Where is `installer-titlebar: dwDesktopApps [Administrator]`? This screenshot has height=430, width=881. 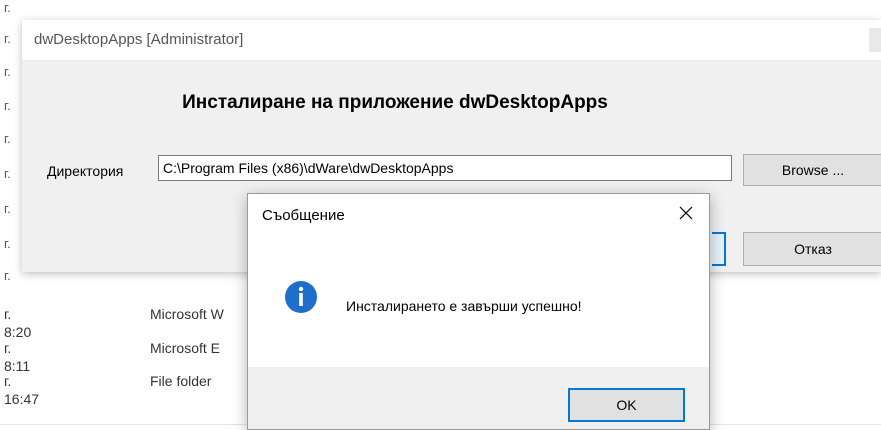 installer-titlebar: dwDesktopApps [Administrator] is located at coordinates (451, 40).